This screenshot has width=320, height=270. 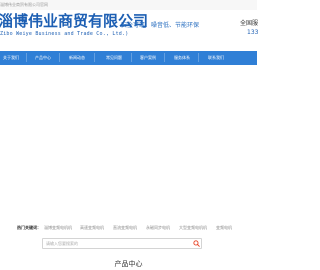 I want to click on top-bar: 淄博伟业商贸有限公司官网, so click(x=128, y=5).